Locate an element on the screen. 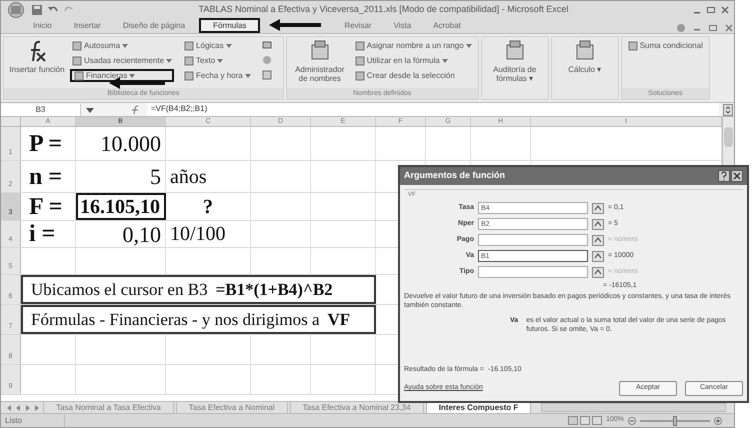 This screenshot has height=428, width=753. office-button-icon is located at coordinates (16, 10).